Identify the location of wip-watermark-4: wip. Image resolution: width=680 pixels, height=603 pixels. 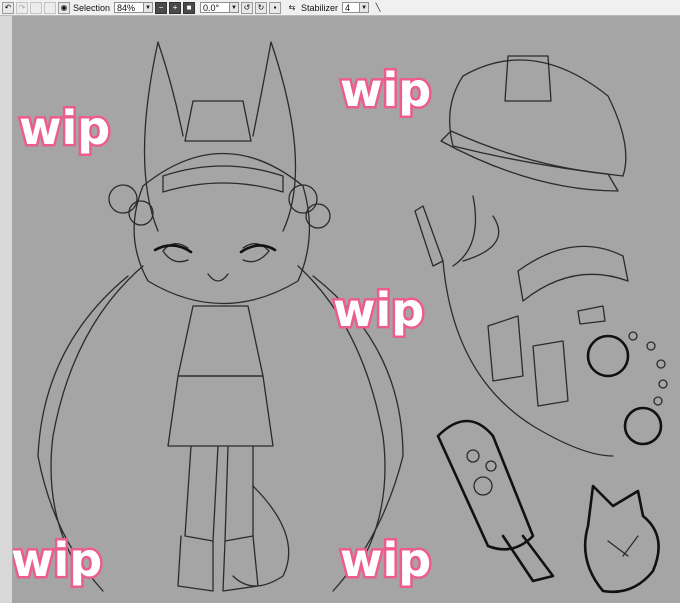
(57, 560).